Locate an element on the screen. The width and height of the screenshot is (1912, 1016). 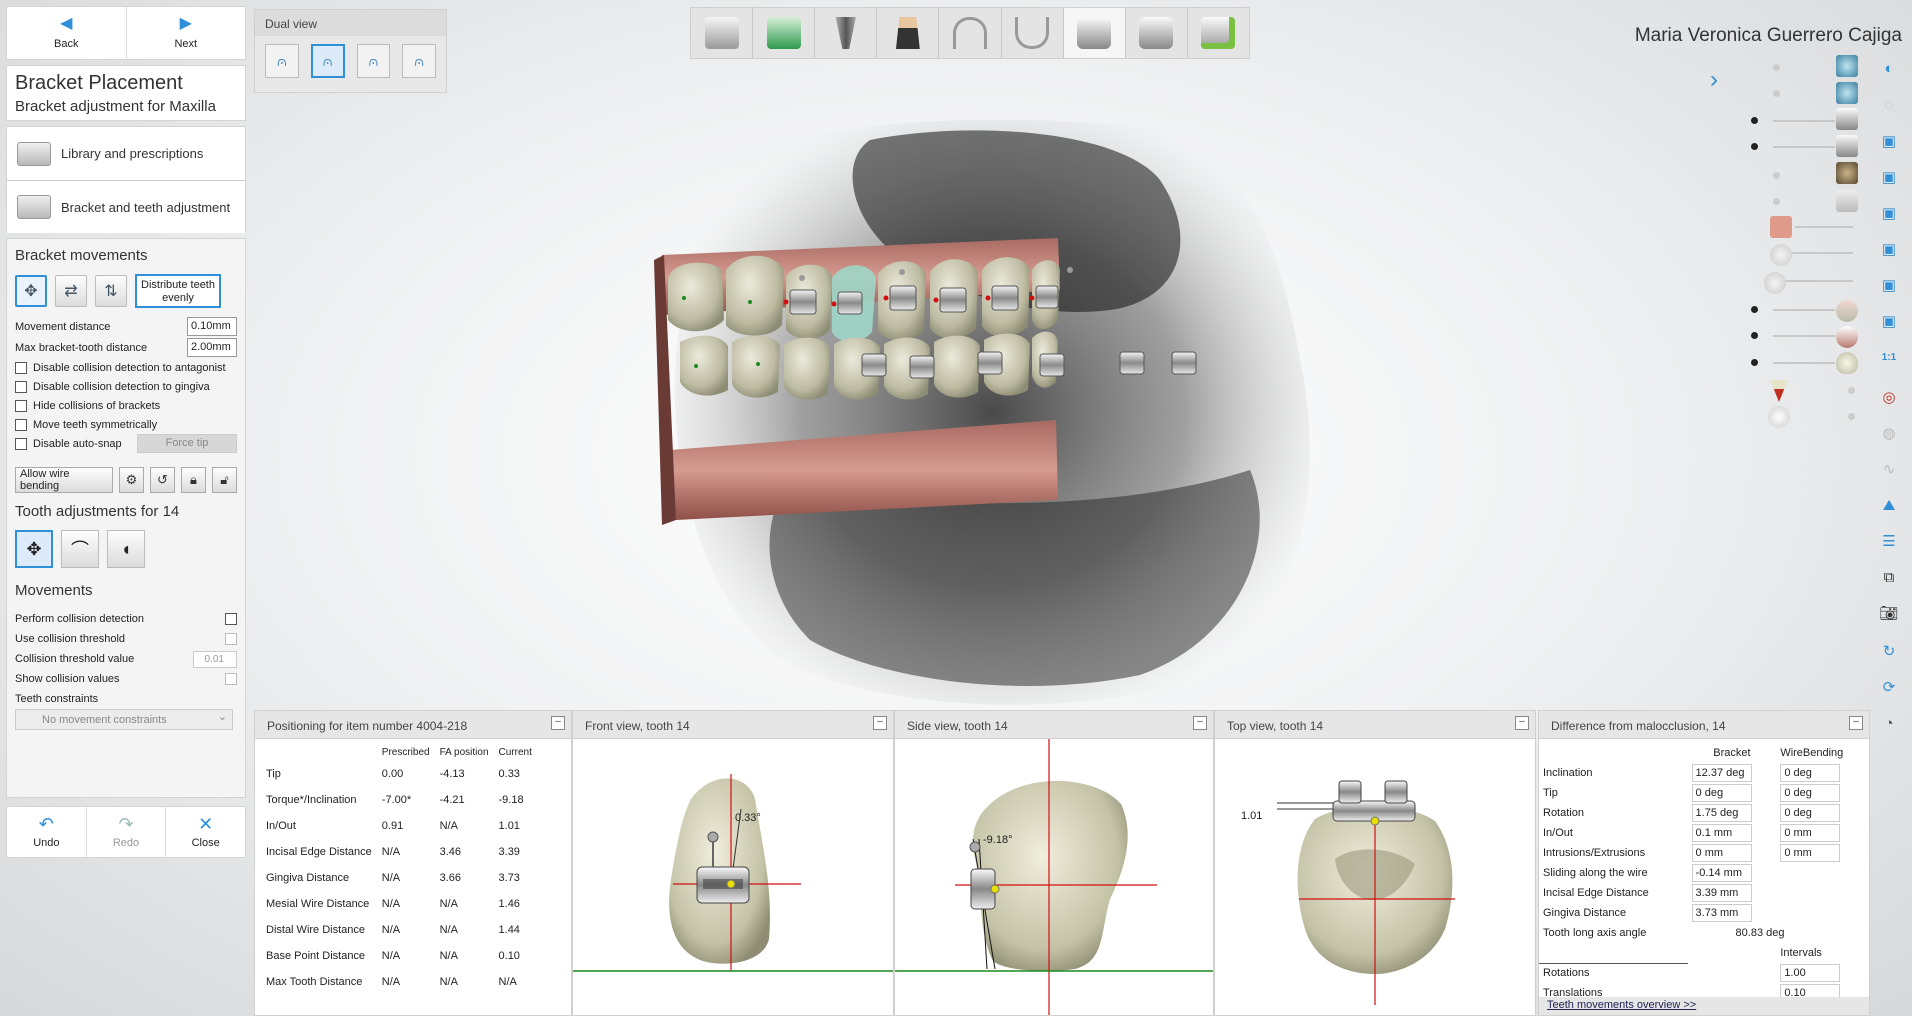
view-both-jaws-icon: ⩀ is located at coordinates (282, 61).